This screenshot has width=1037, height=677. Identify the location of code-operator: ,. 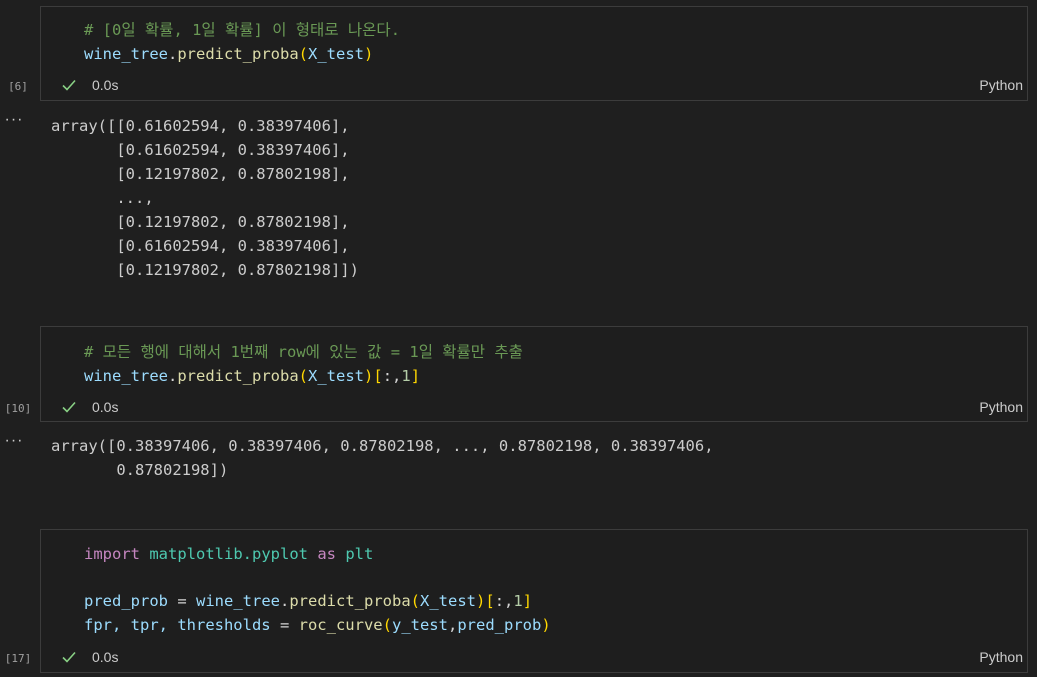
(452, 624).